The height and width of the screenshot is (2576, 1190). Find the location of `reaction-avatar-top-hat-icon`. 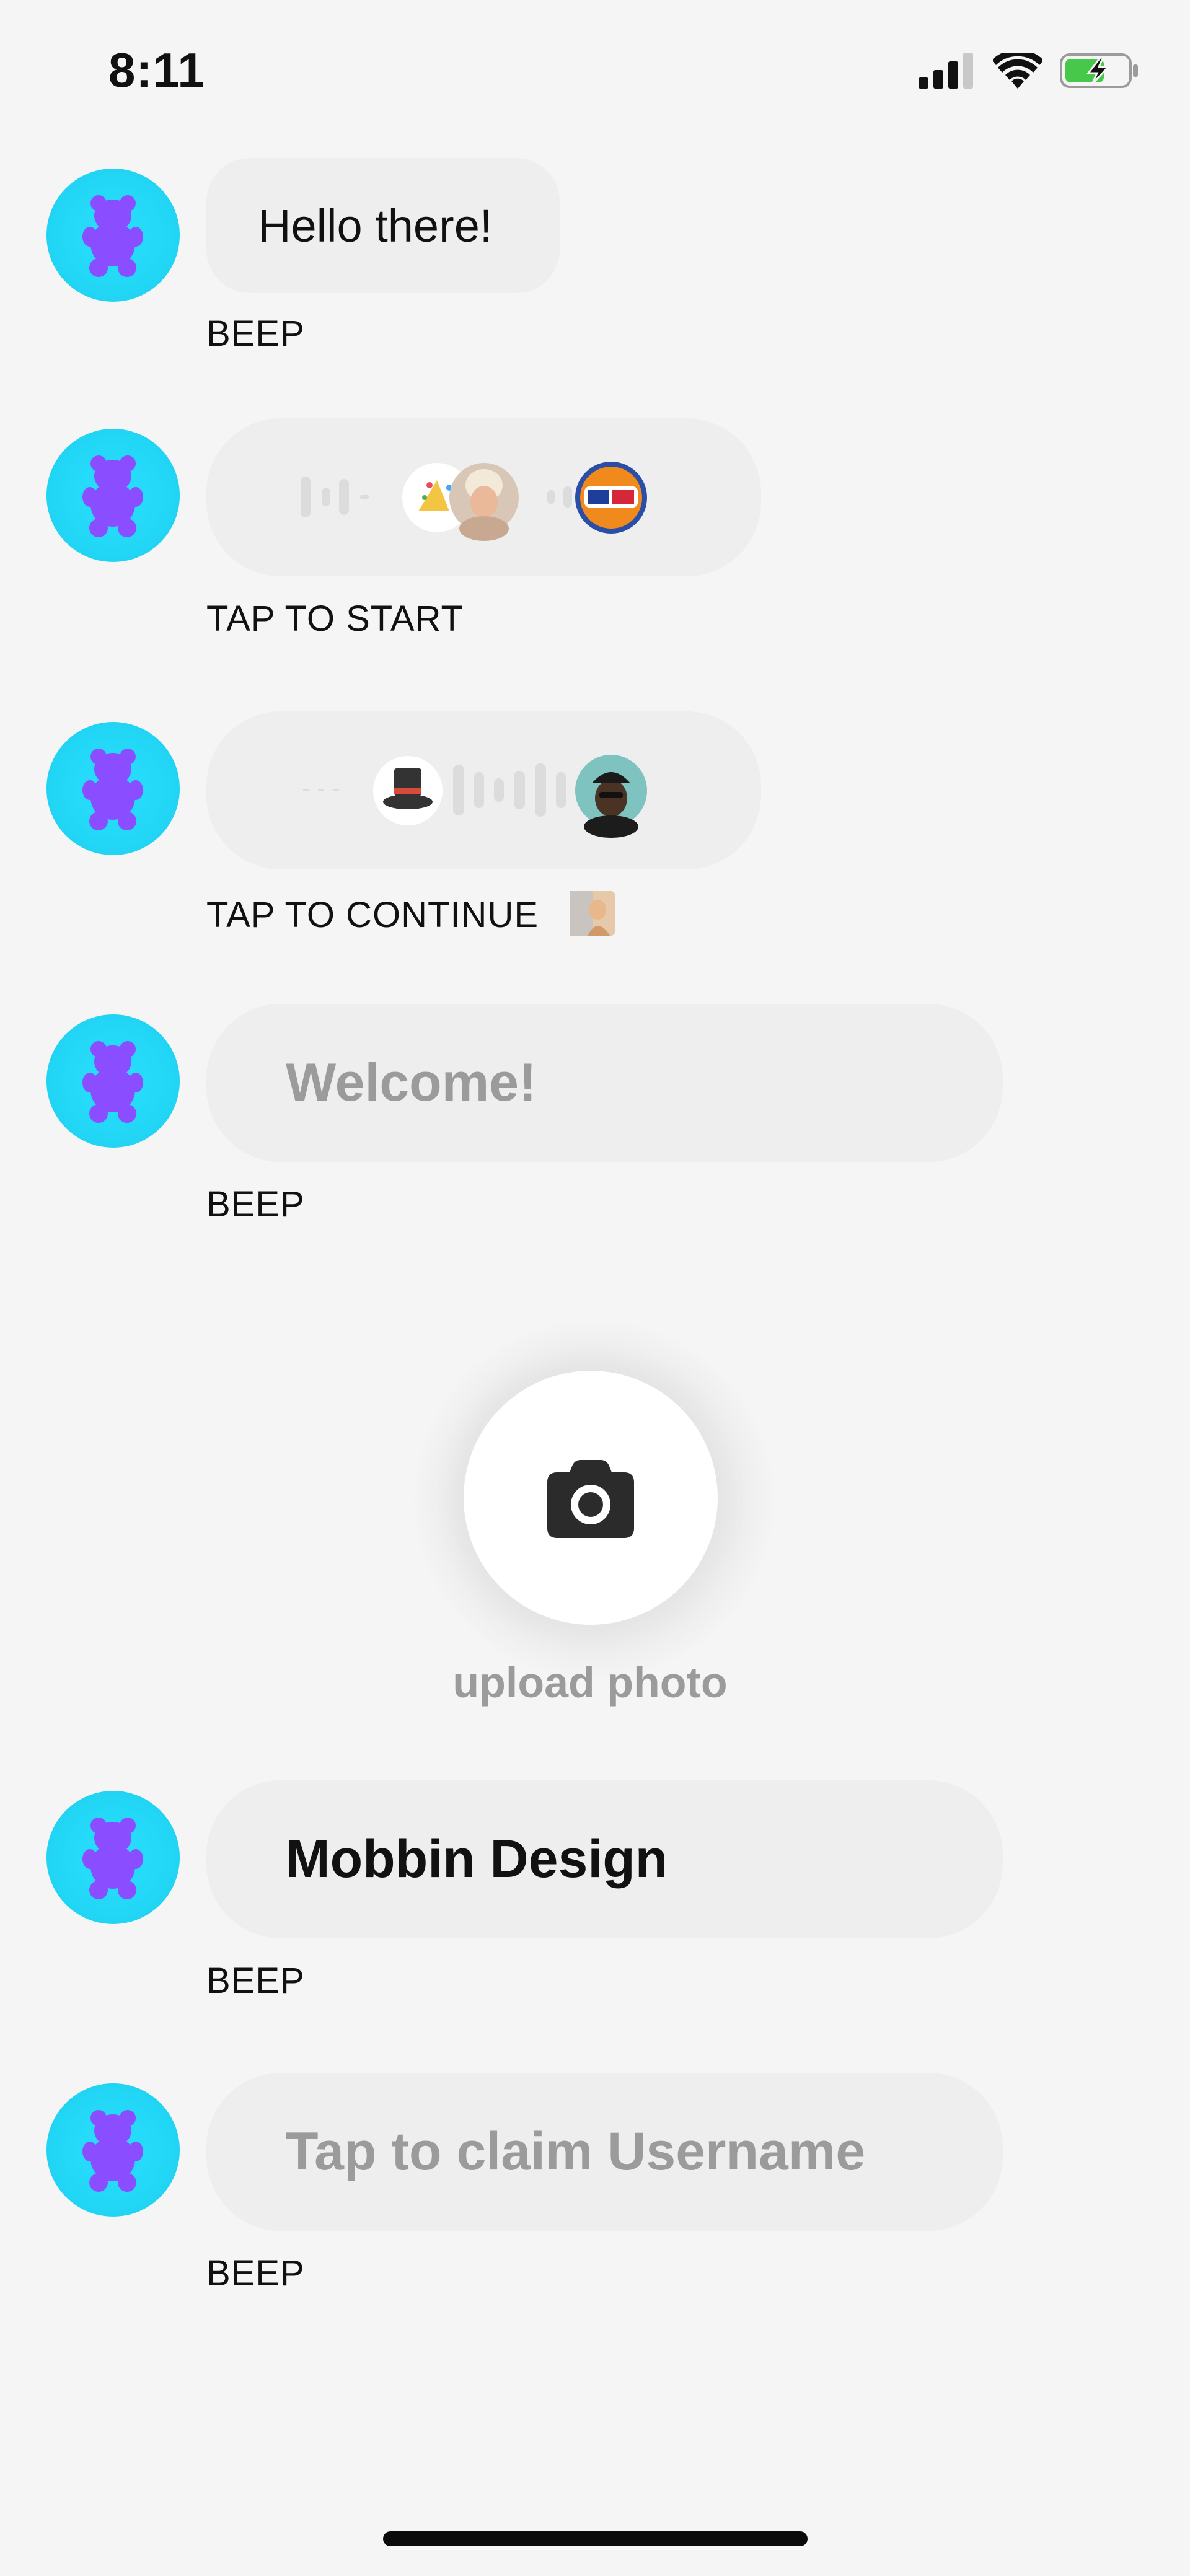

reaction-avatar-top-hat-icon is located at coordinates (408, 791).